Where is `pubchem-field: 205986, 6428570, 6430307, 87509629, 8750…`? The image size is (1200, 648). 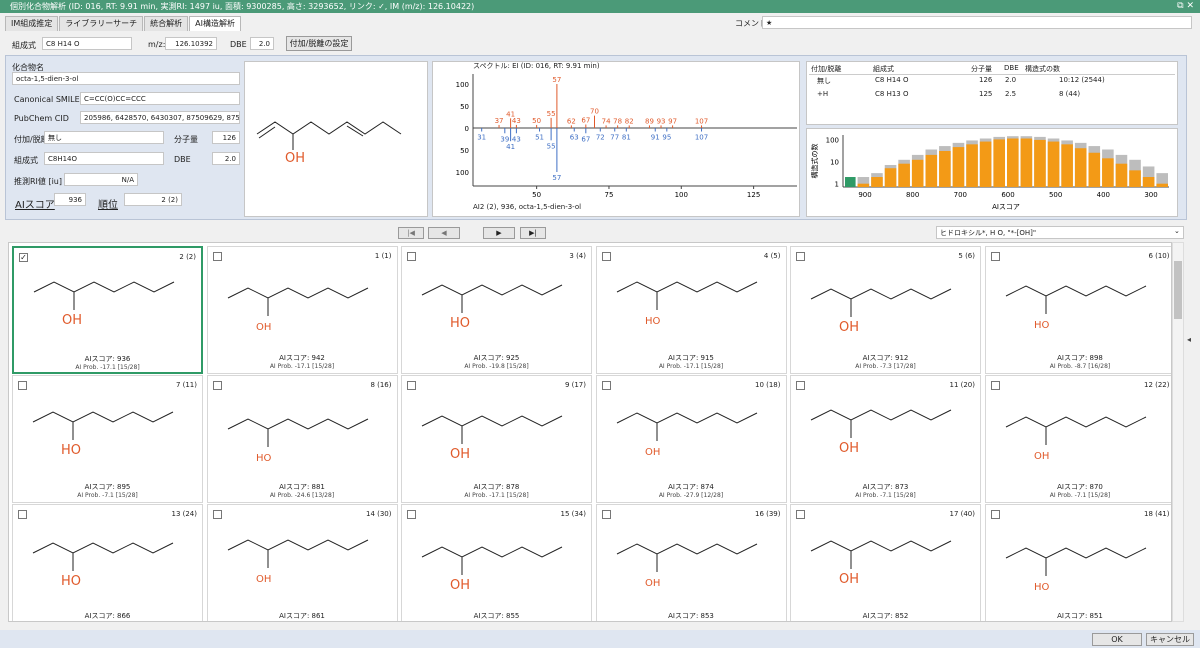 pubchem-field: 205986, 6428570, 6430307, 87509629, 8750… is located at coordinates (160, 117).